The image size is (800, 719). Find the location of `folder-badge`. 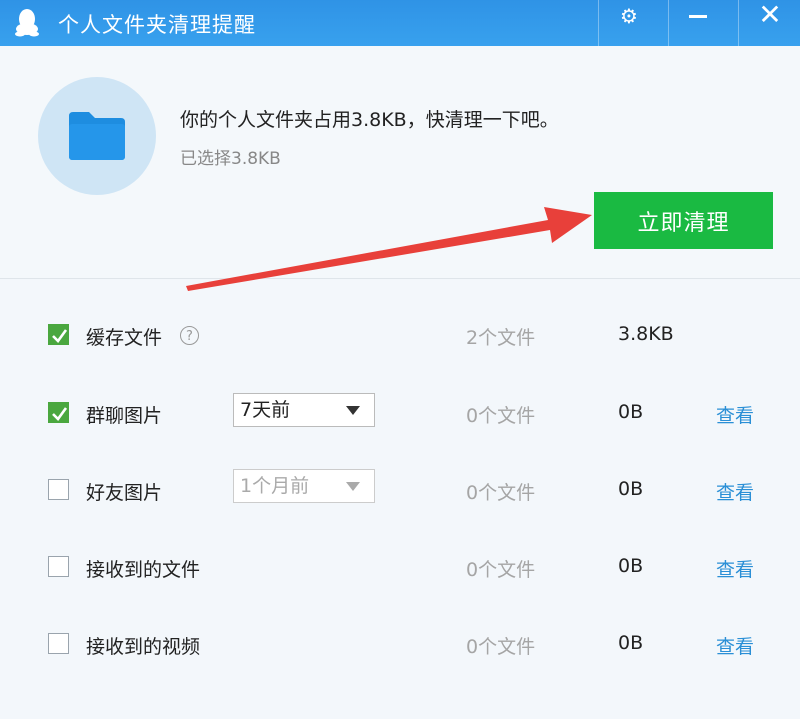

folder-badge is located at coordinates (97, 136).